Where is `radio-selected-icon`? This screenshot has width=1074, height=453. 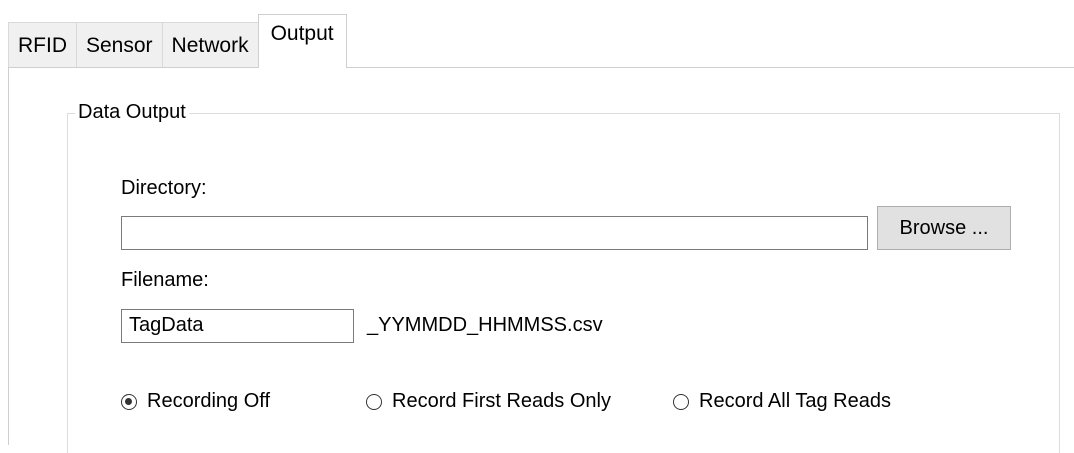
radio-selected-icon is located at coordinates (129, 401).